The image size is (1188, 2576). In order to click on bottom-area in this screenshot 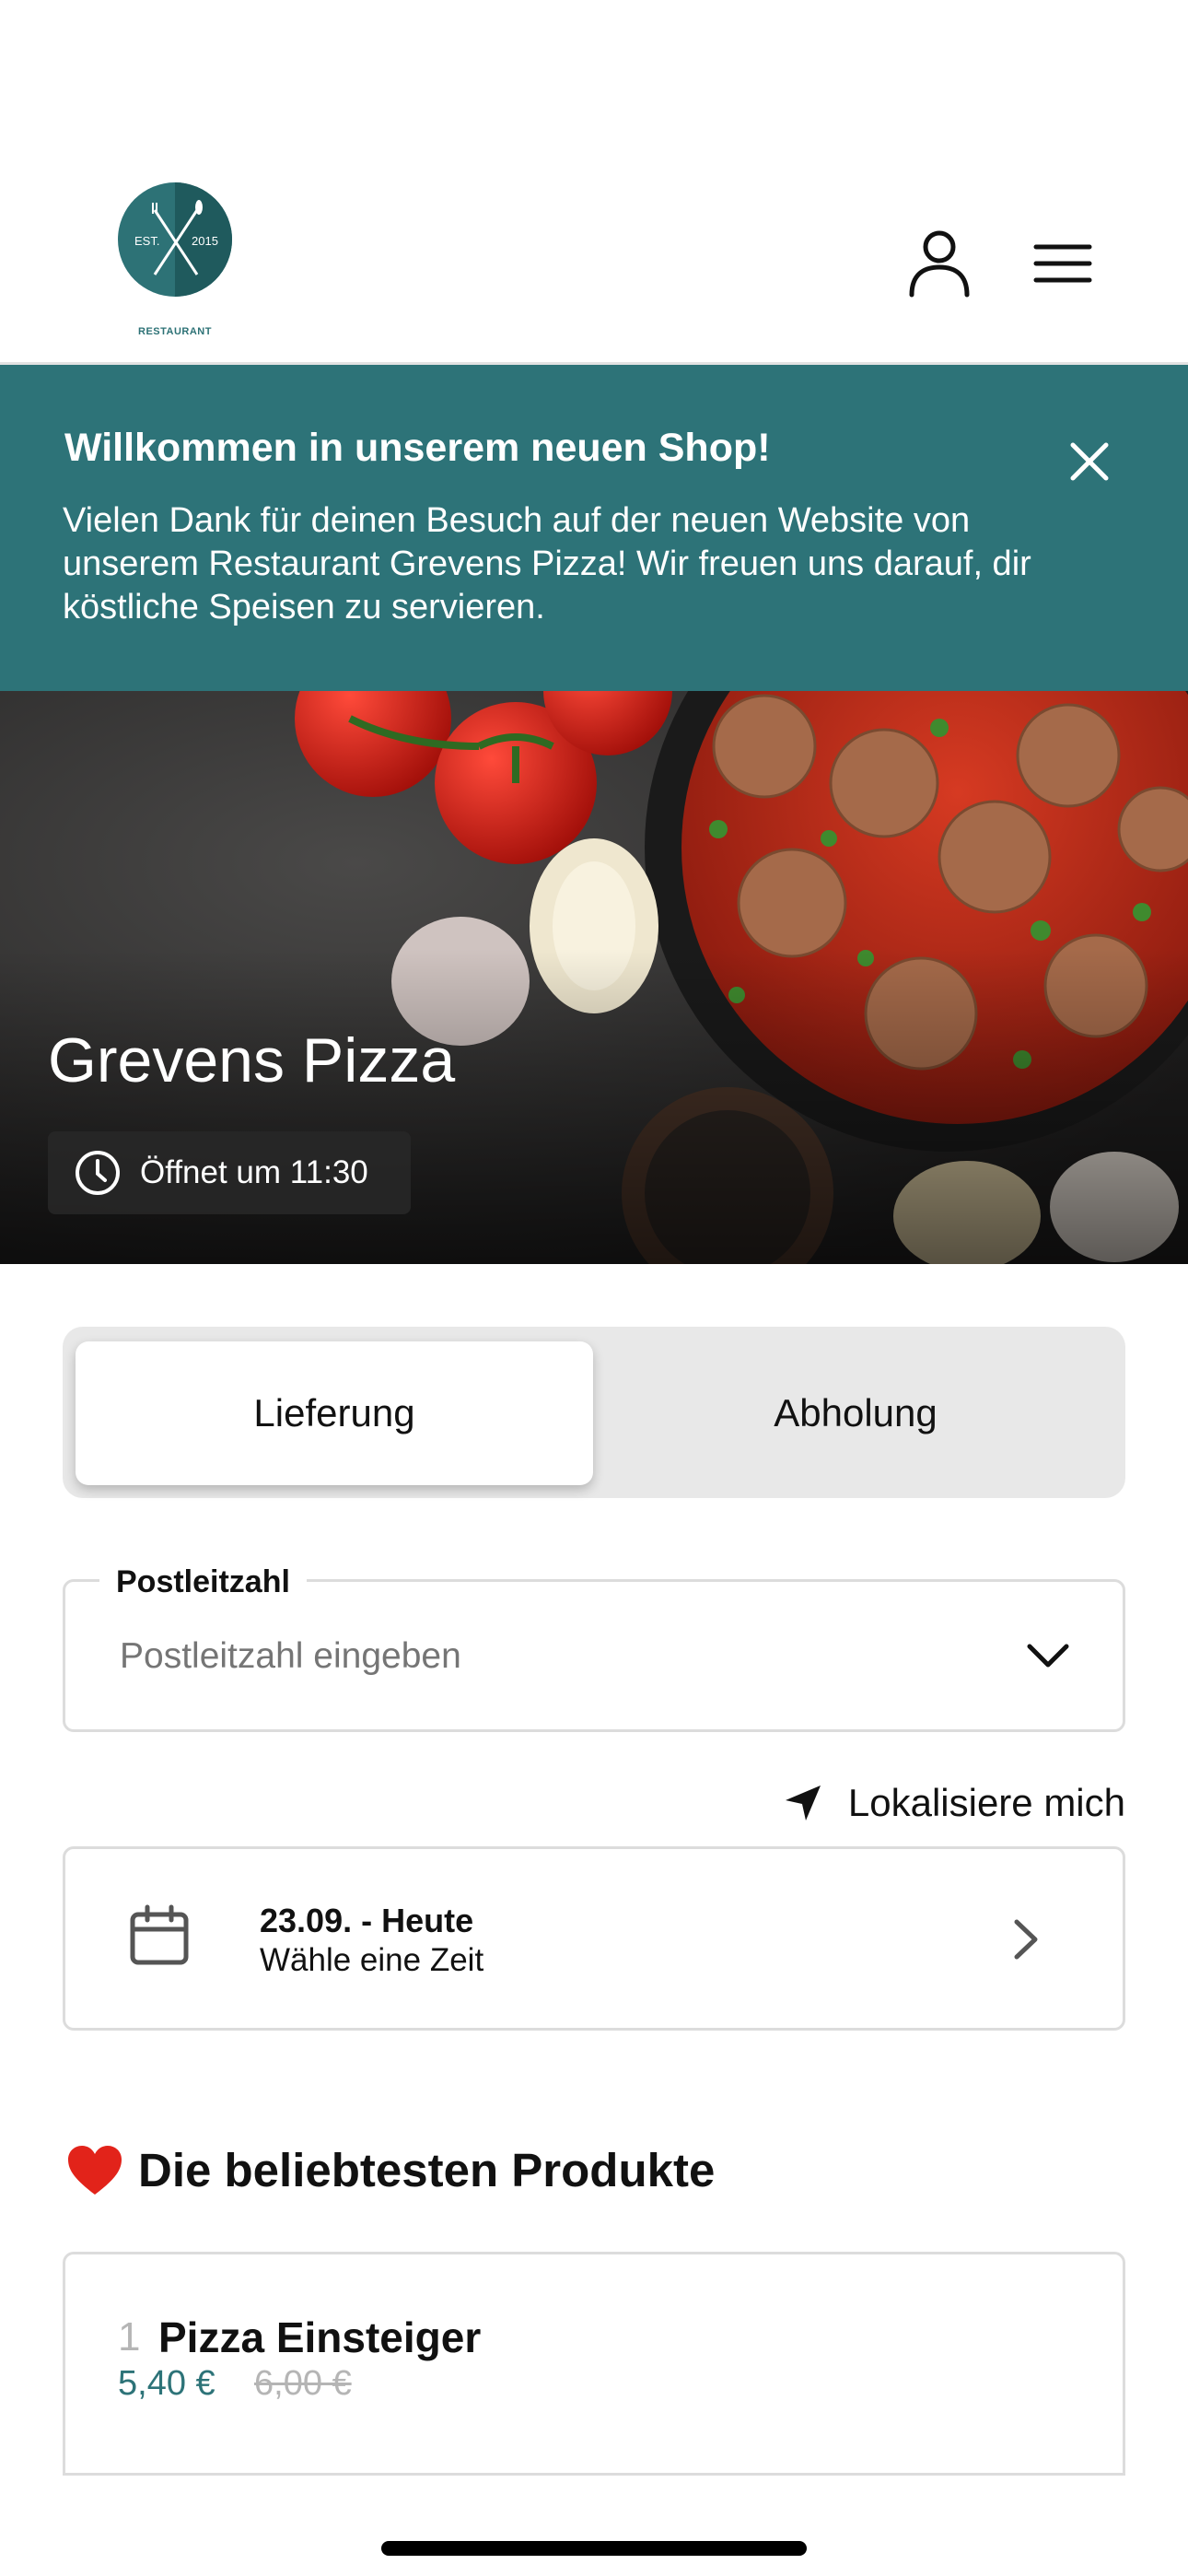, I will do `click(594, 2527)`.